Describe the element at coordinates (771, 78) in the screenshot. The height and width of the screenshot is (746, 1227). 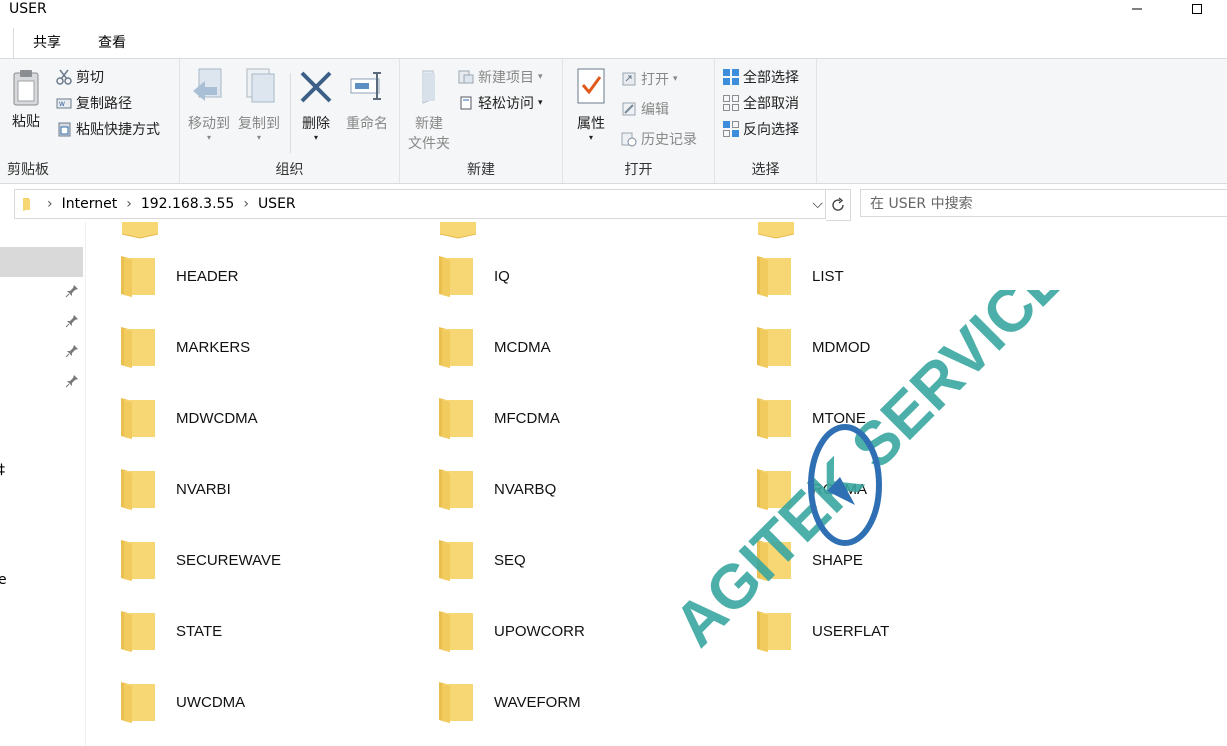
I see `select-all-label: 全部选择` at that location.